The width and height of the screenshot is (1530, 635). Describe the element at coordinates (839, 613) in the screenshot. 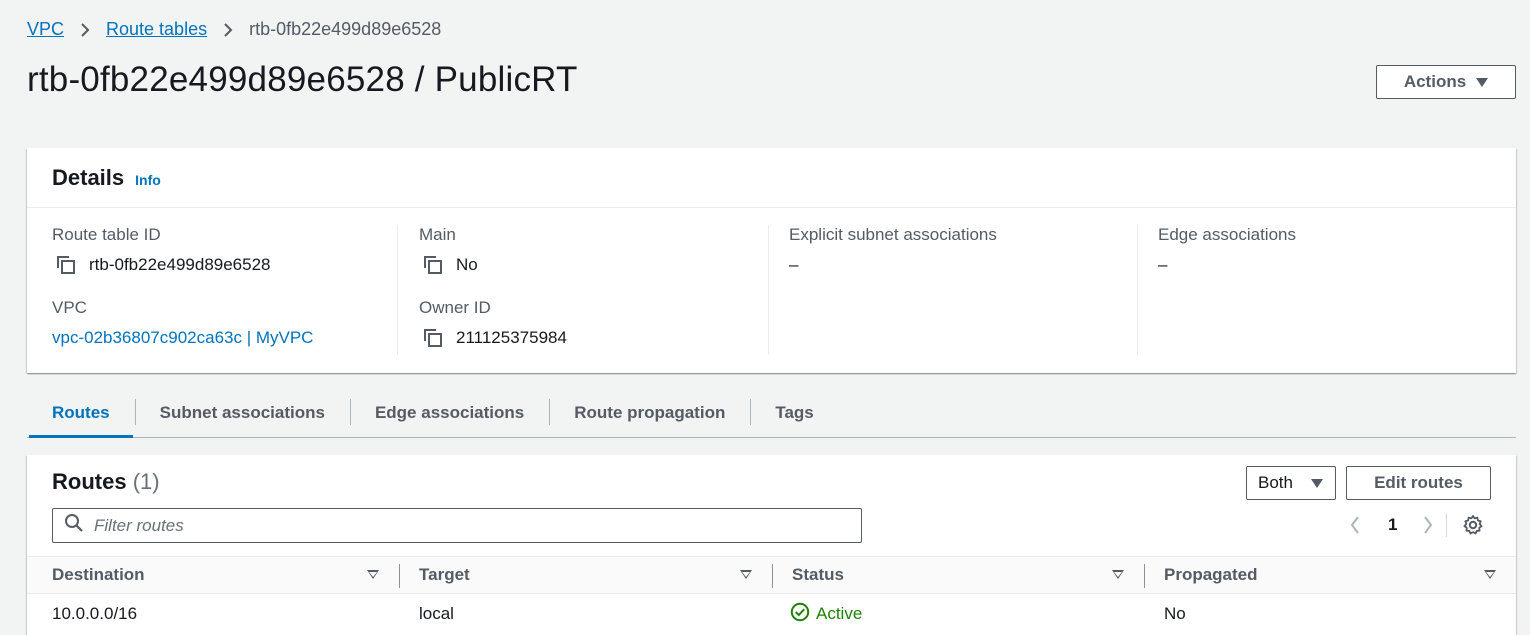

I see `status-text: Active` at that location.